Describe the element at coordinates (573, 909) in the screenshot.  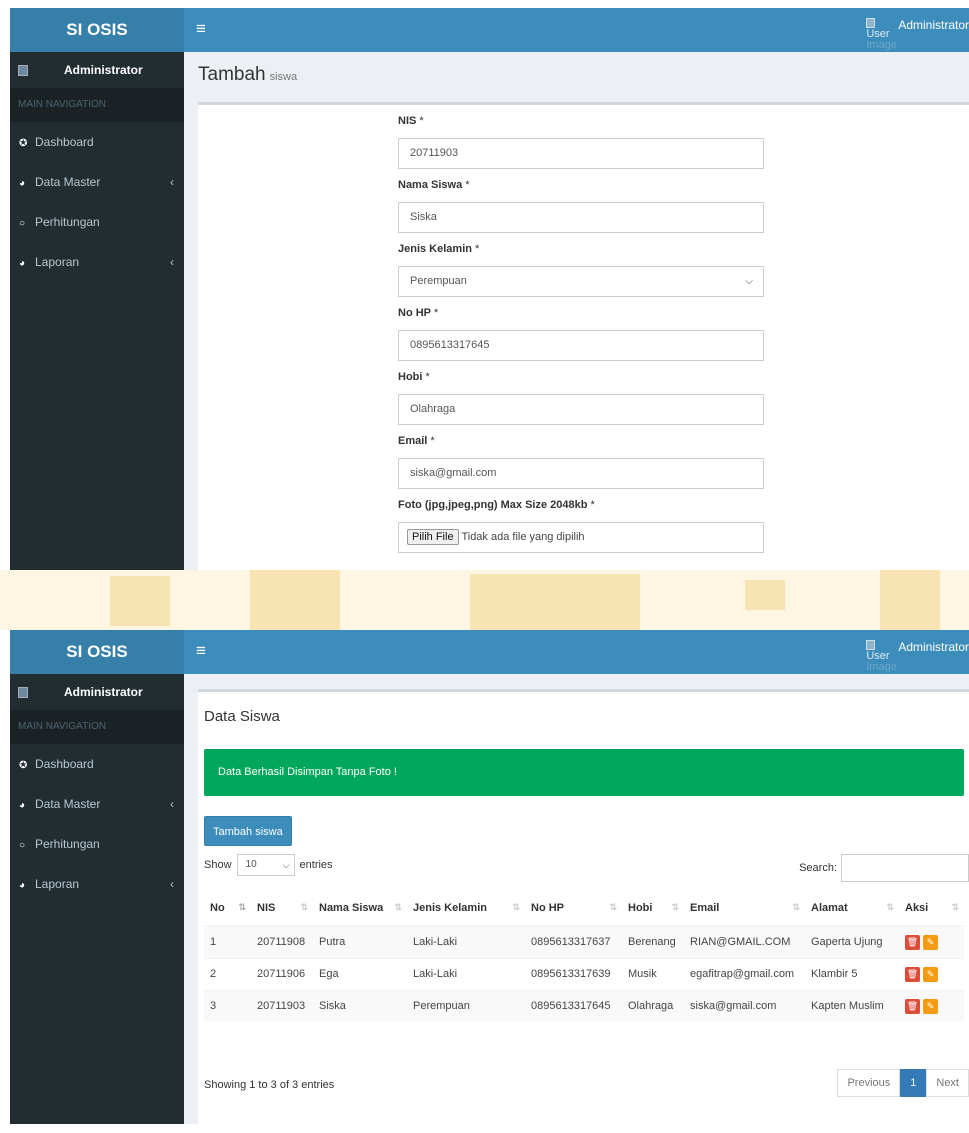
I see `column-header-no-hp: No HP ⇅` at that location.